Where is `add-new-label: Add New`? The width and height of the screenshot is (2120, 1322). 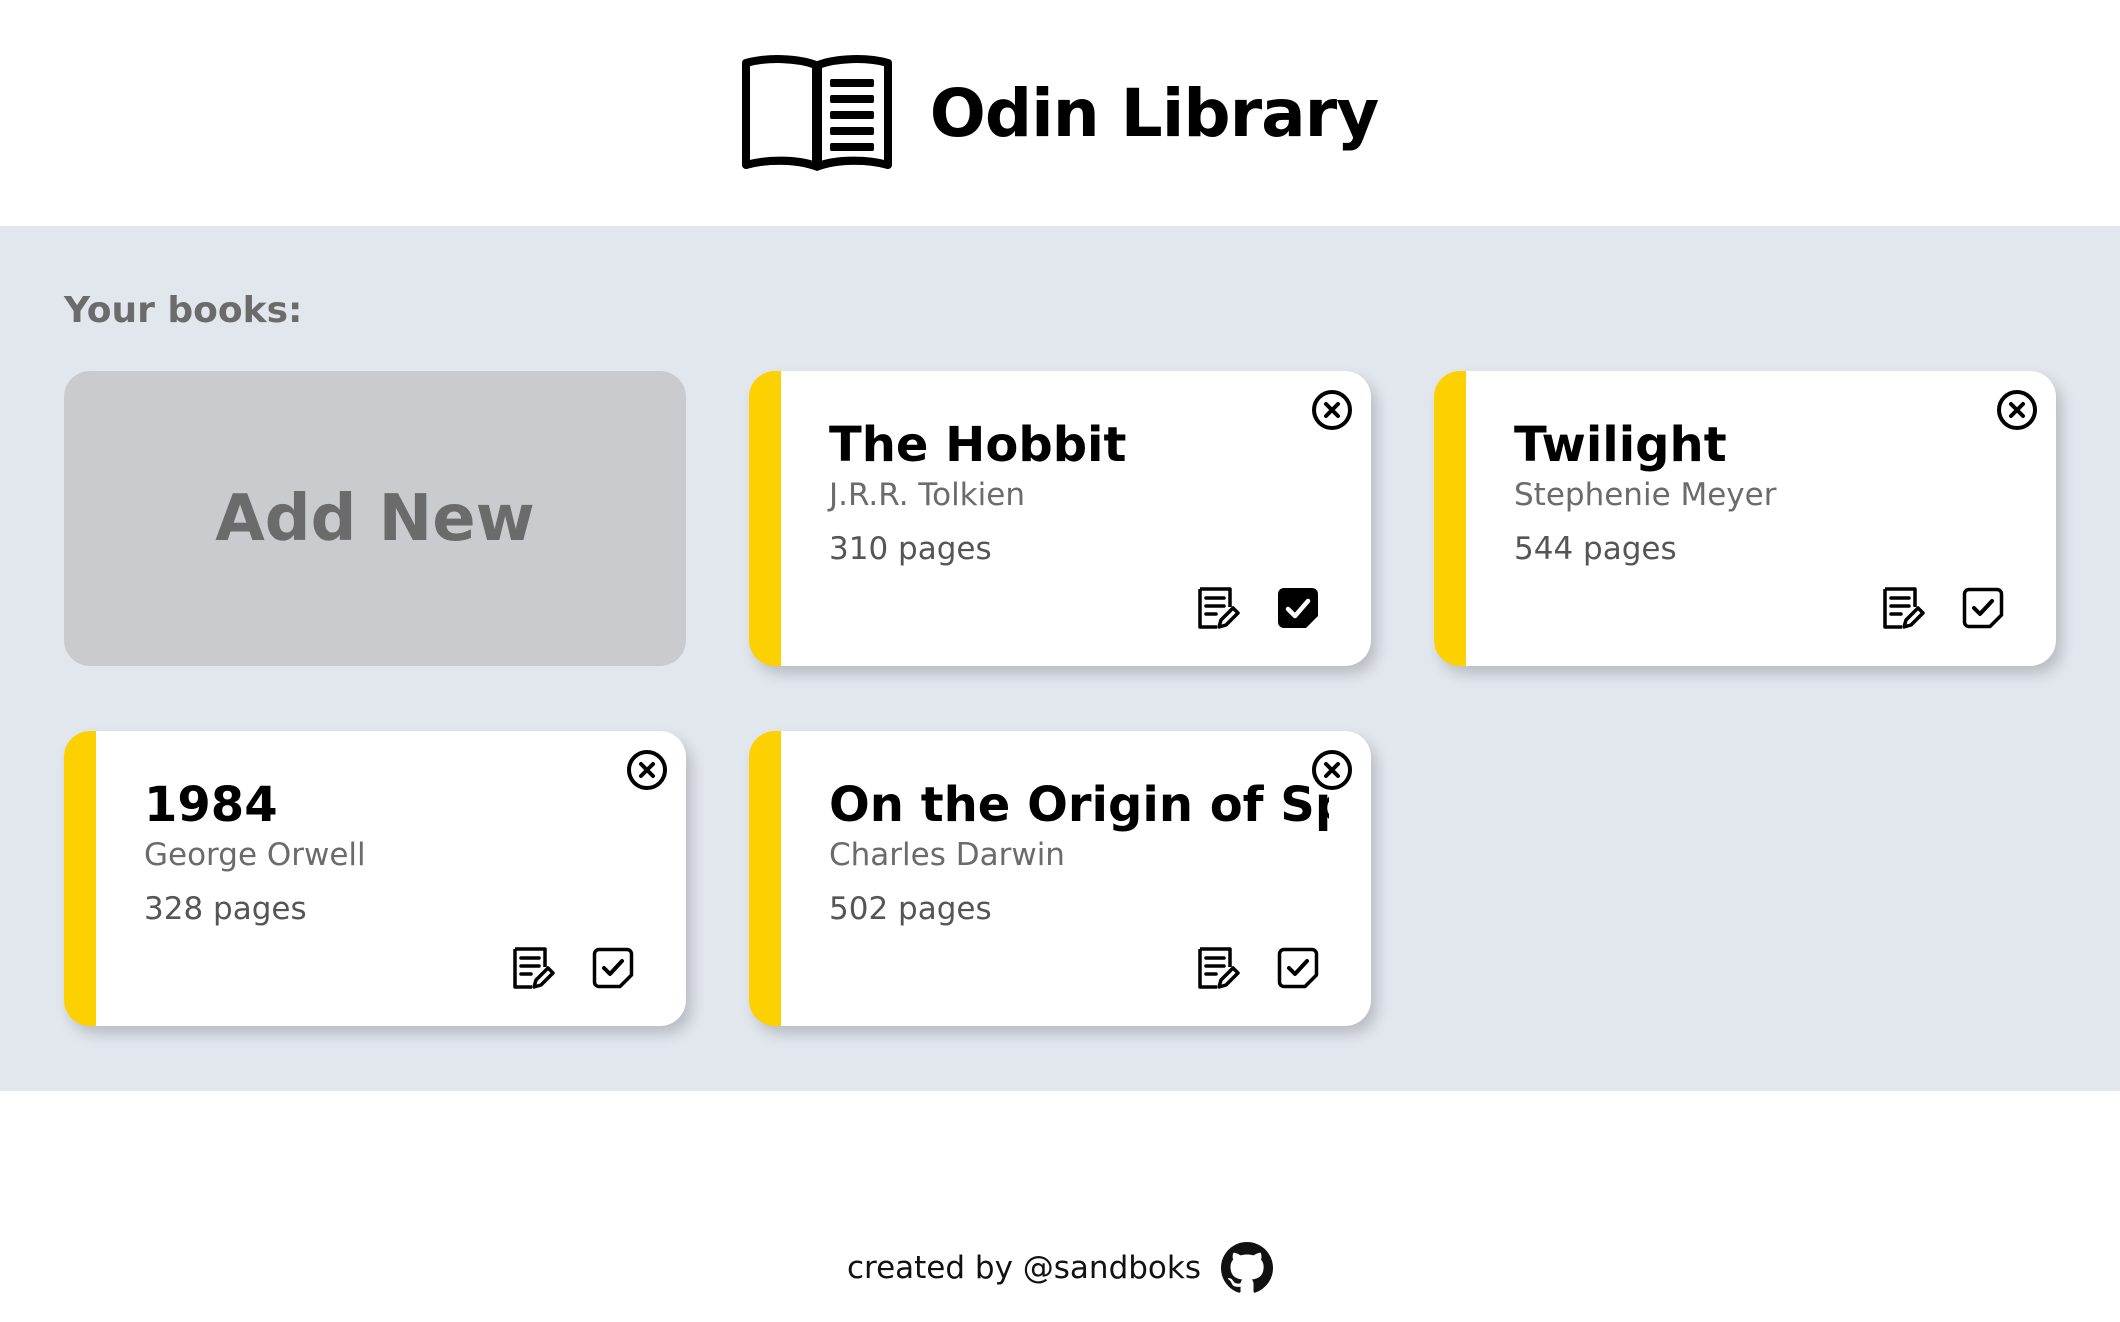 add-new-label: Add New is located at coordinates (375, 518).